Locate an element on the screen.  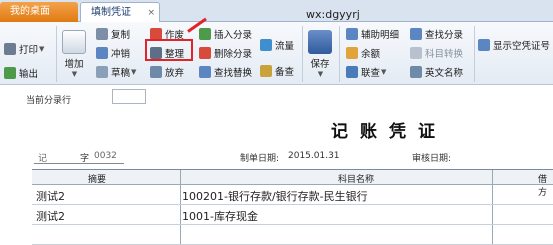
save-disk-icon is located at coordinates (320, 42).